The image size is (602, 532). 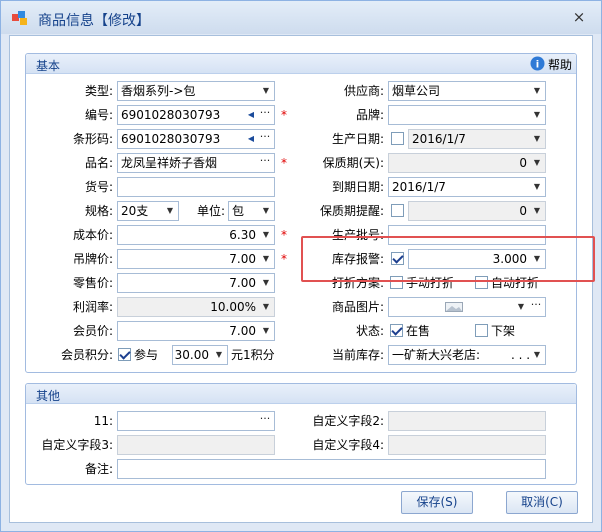 I want to click on supplier-select: 烟草公司 ▼, so click(x=467, y=91).